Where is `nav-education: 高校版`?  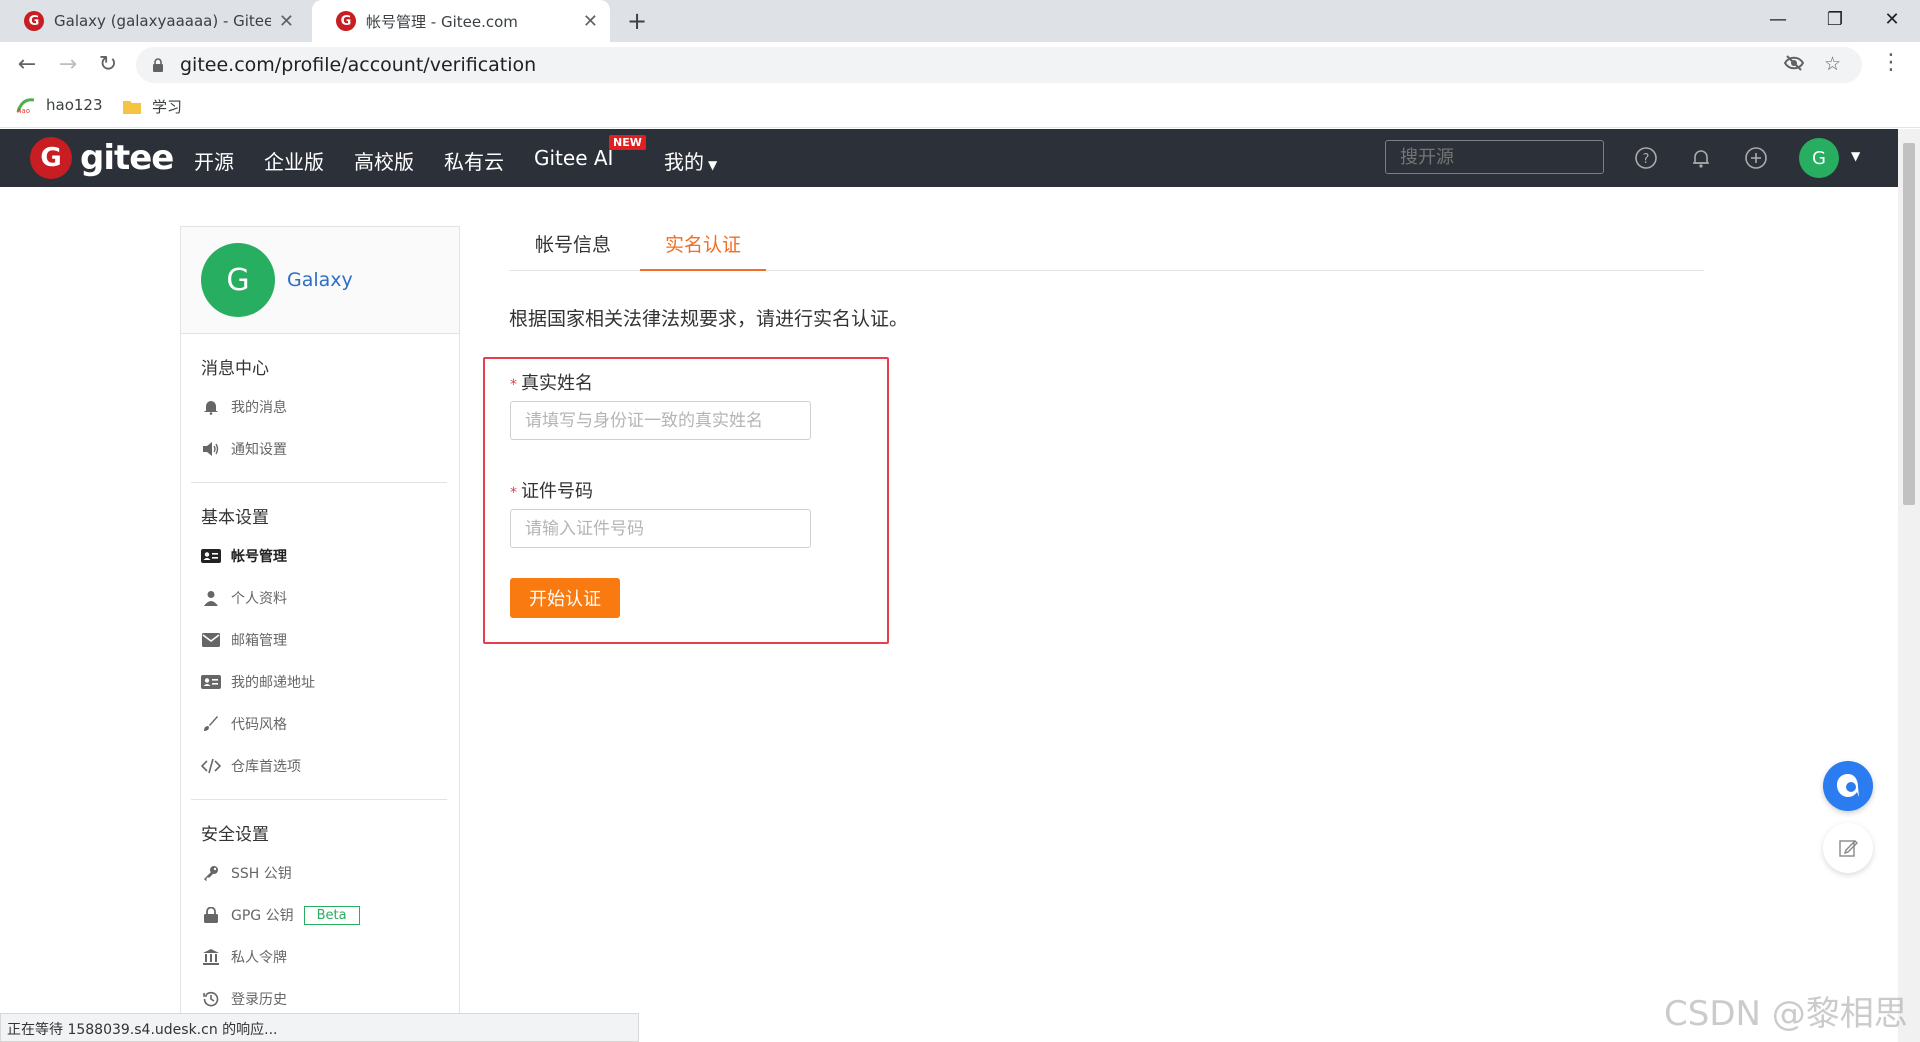 nav-education: 高校版 is located at coordinates (384, 160).